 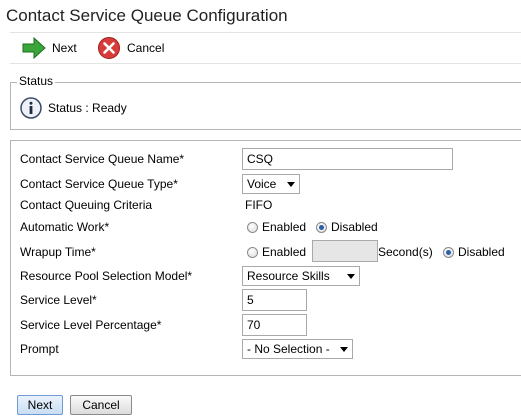 I want to click on status-text: Status : Ready, so click(x=87, y=108).